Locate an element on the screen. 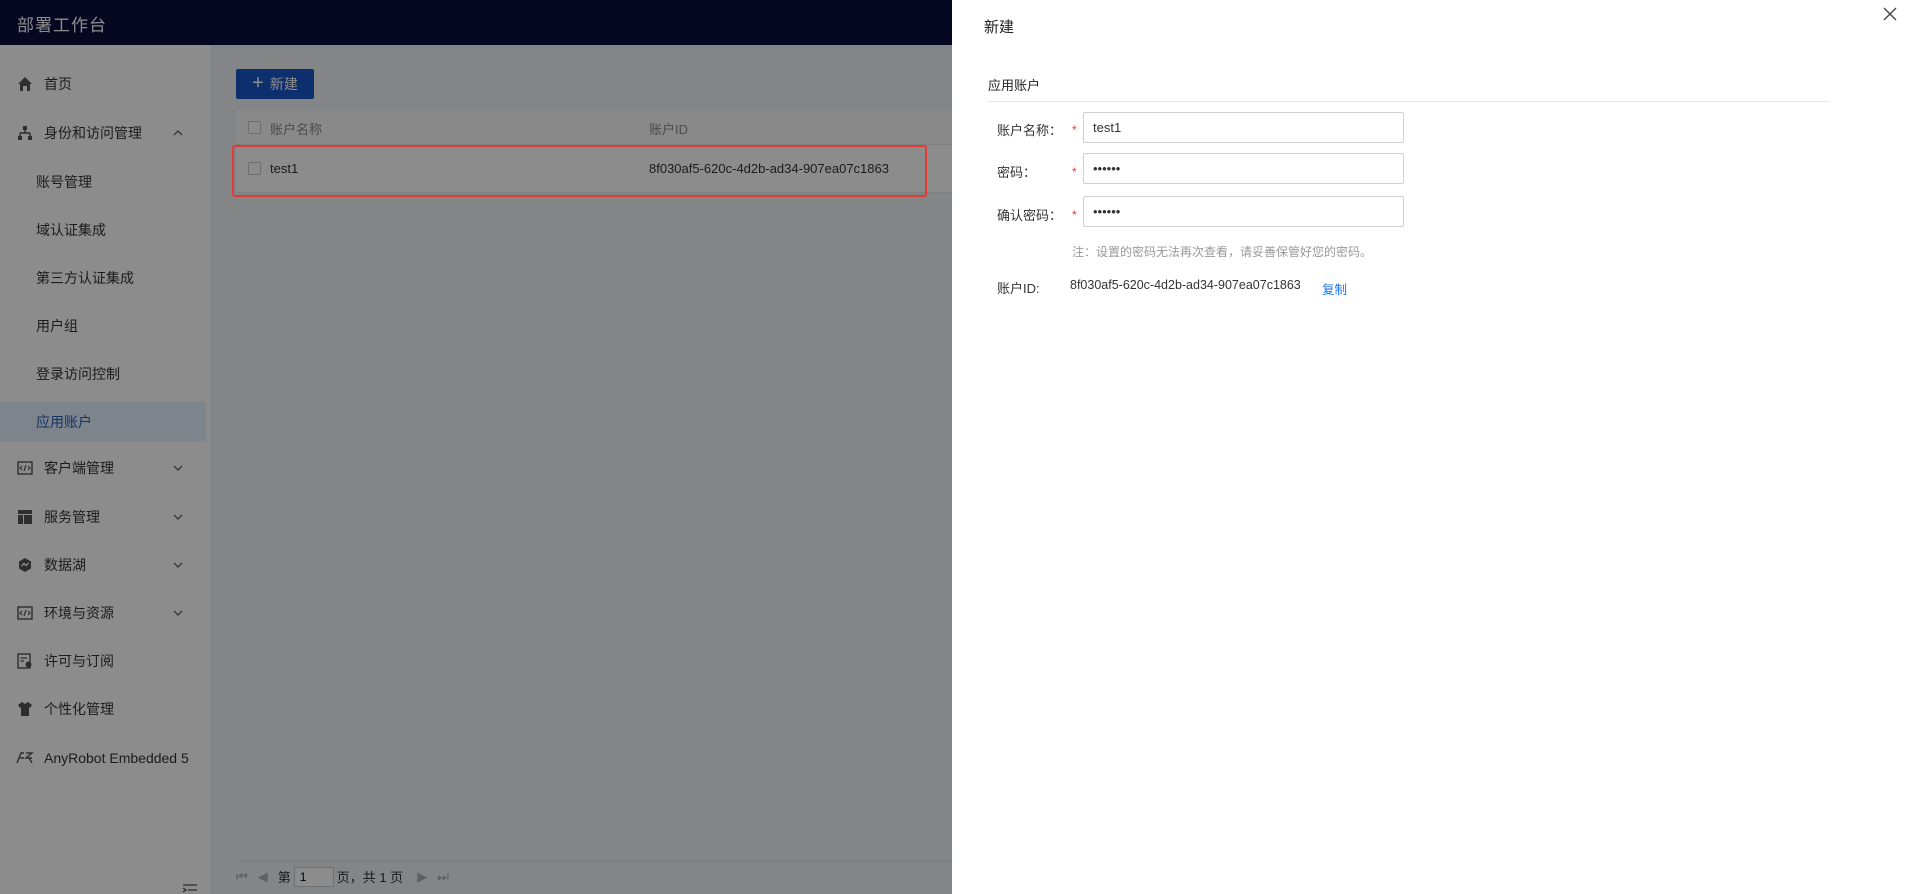  account-id-value: 8f030af5-620c-4d2b-ad34-907ea07c1863 is located at coordinates (1185, 285).